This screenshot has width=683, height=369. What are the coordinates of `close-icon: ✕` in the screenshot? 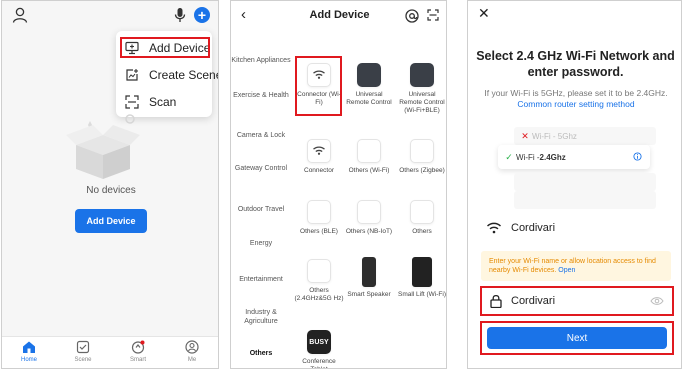 It's located at (484, 13).